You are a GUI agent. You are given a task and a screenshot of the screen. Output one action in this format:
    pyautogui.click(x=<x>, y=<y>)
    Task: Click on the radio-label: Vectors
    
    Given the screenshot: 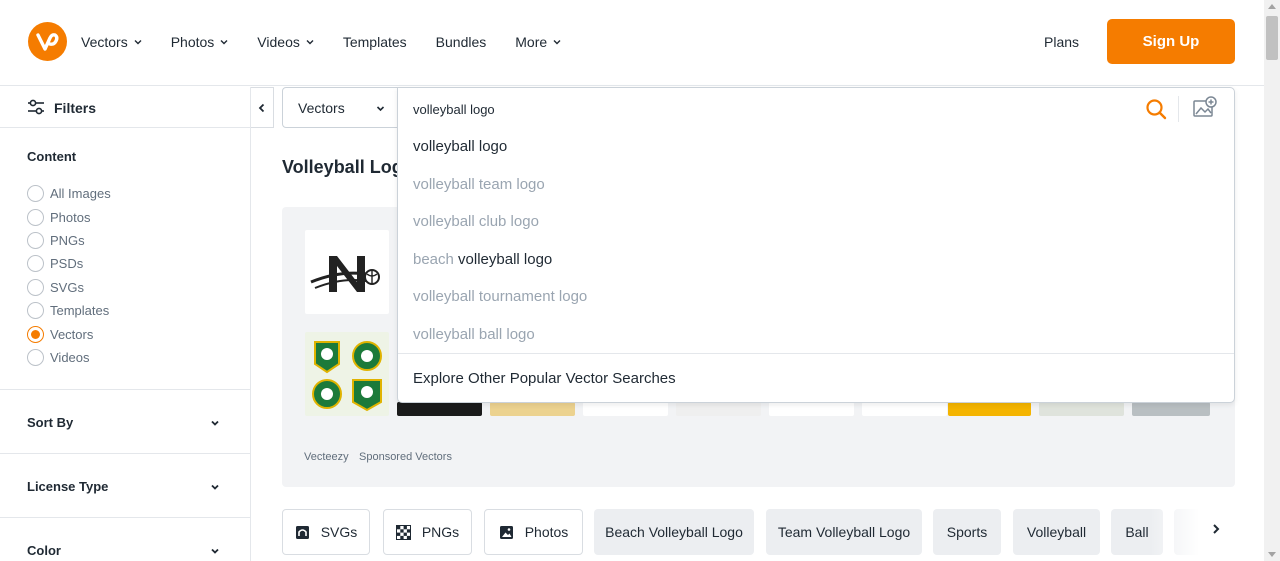 What is the action you would take?
    pyautogui.click(x=72, y=334)
    